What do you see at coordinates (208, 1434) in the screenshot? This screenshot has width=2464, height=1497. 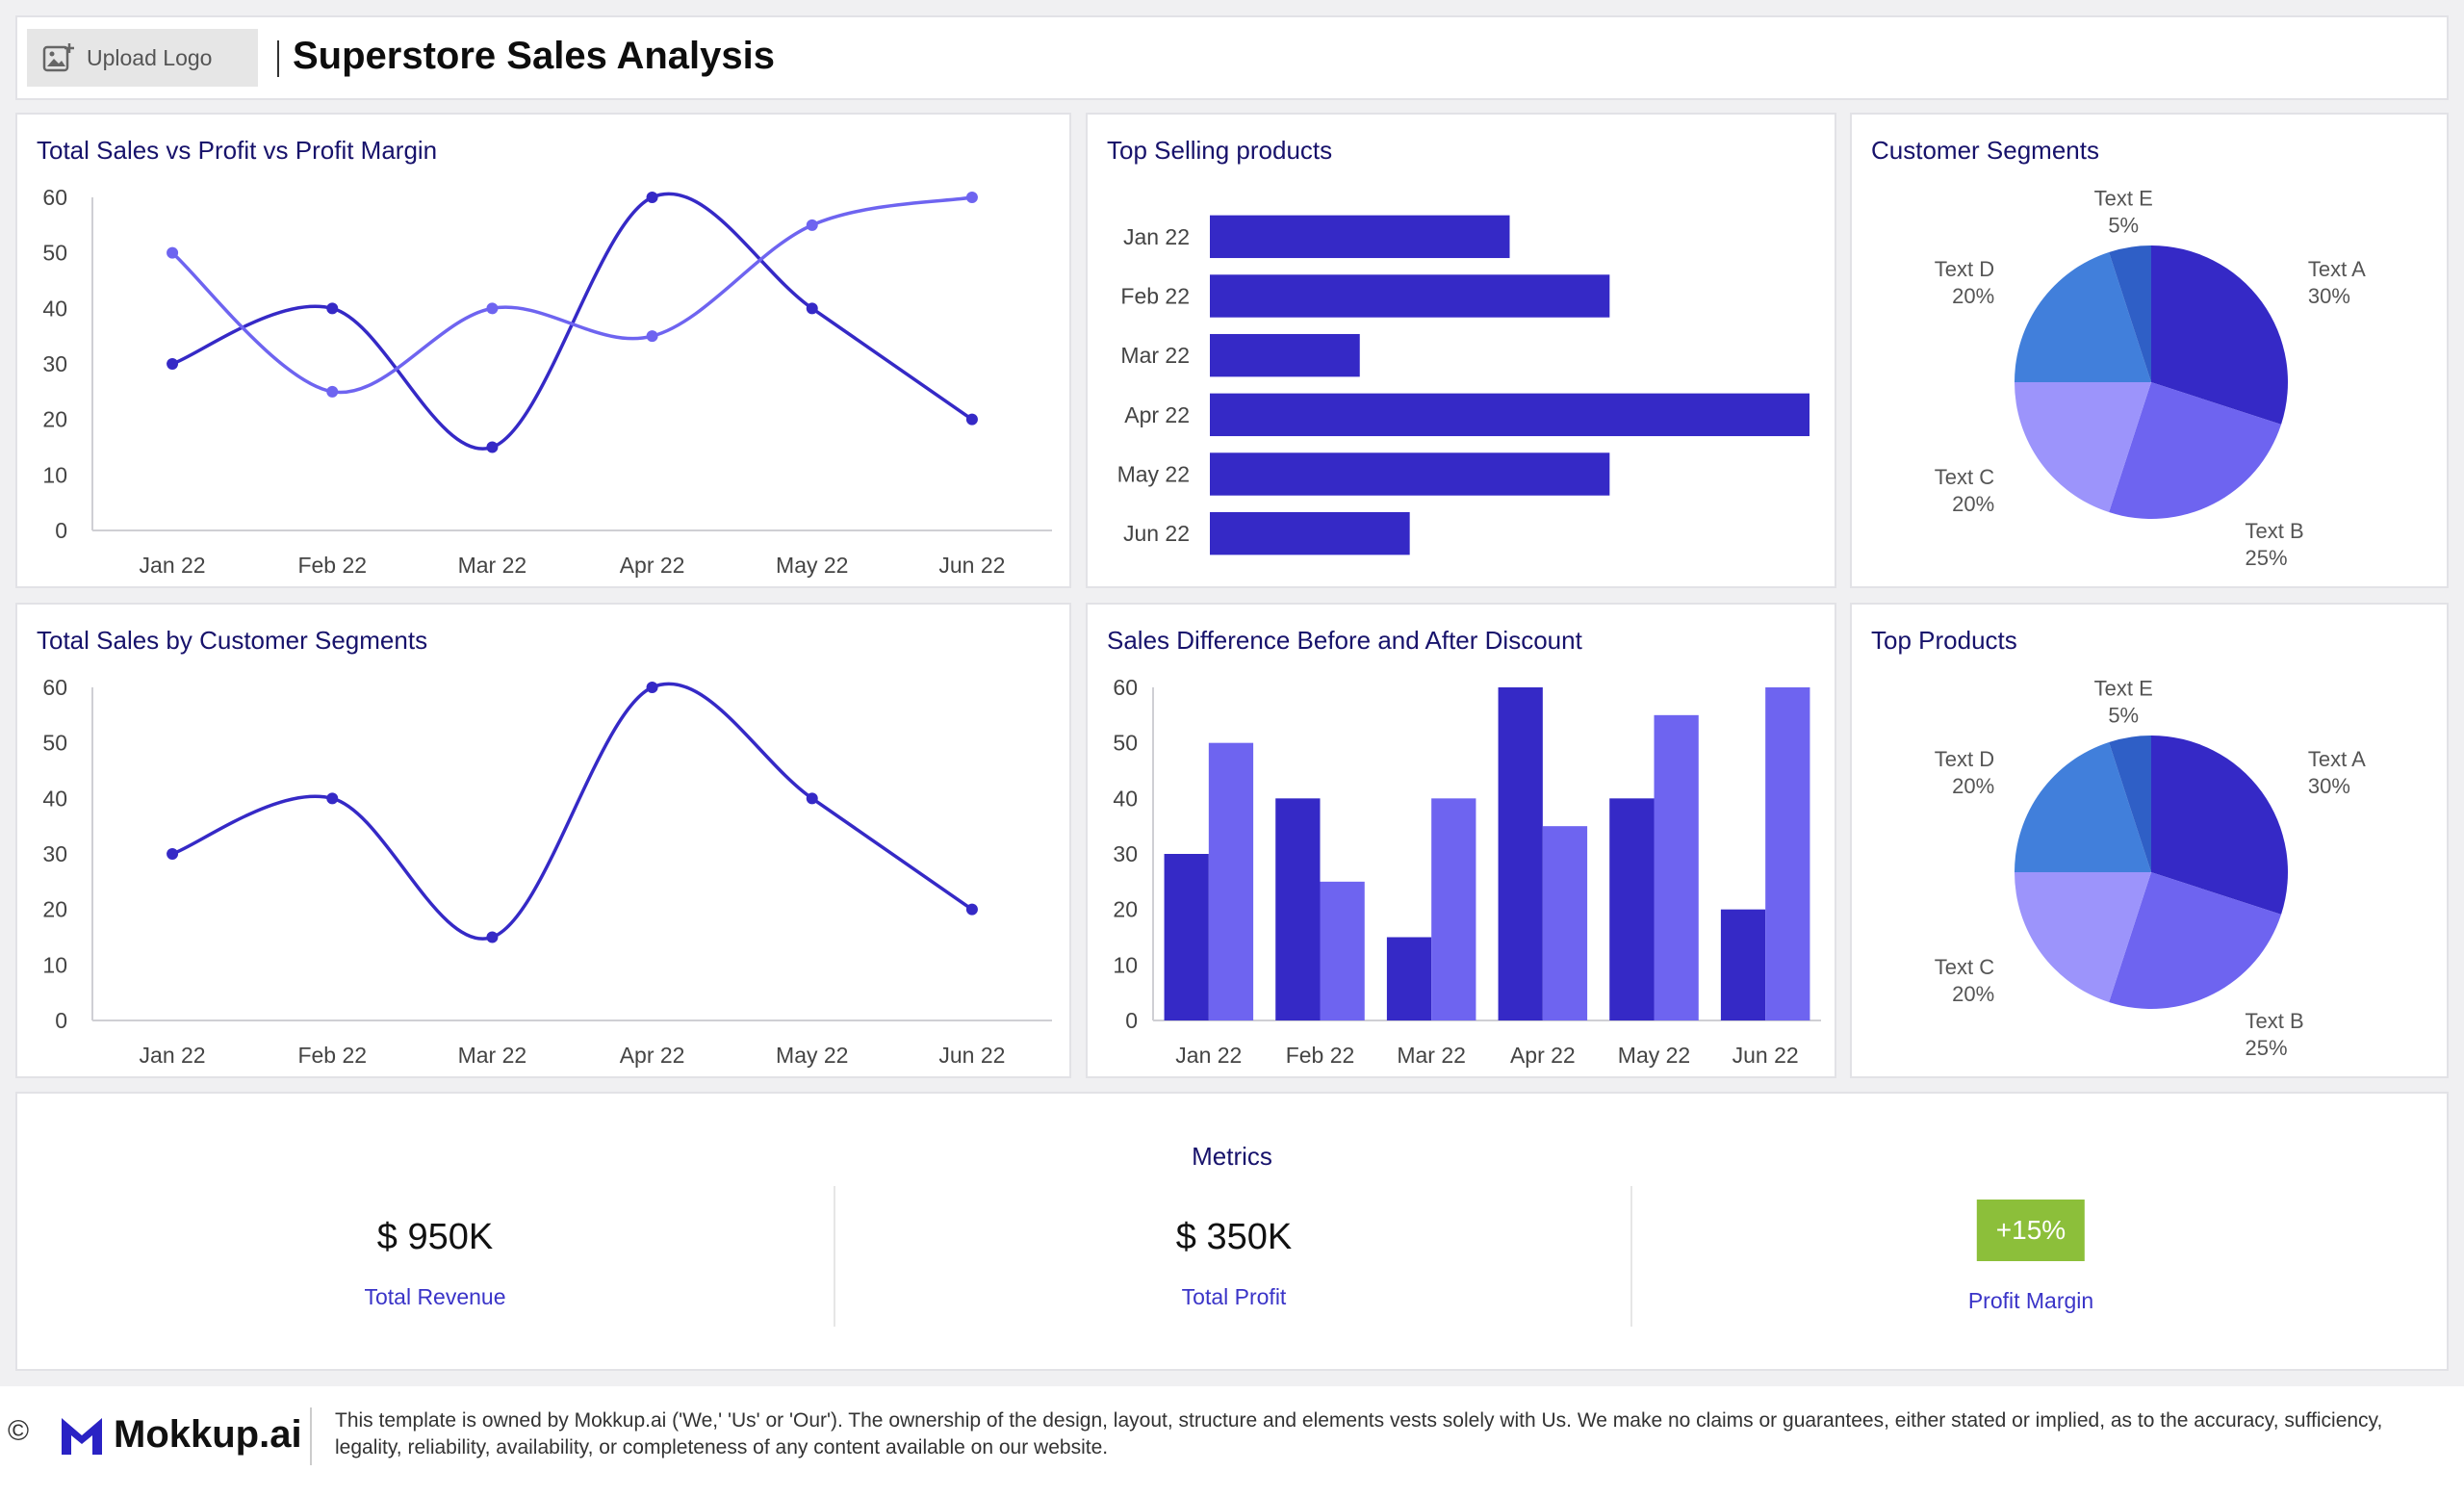 I see `brand-name: Mokkup.ai` at bounding box center [208, 1434].